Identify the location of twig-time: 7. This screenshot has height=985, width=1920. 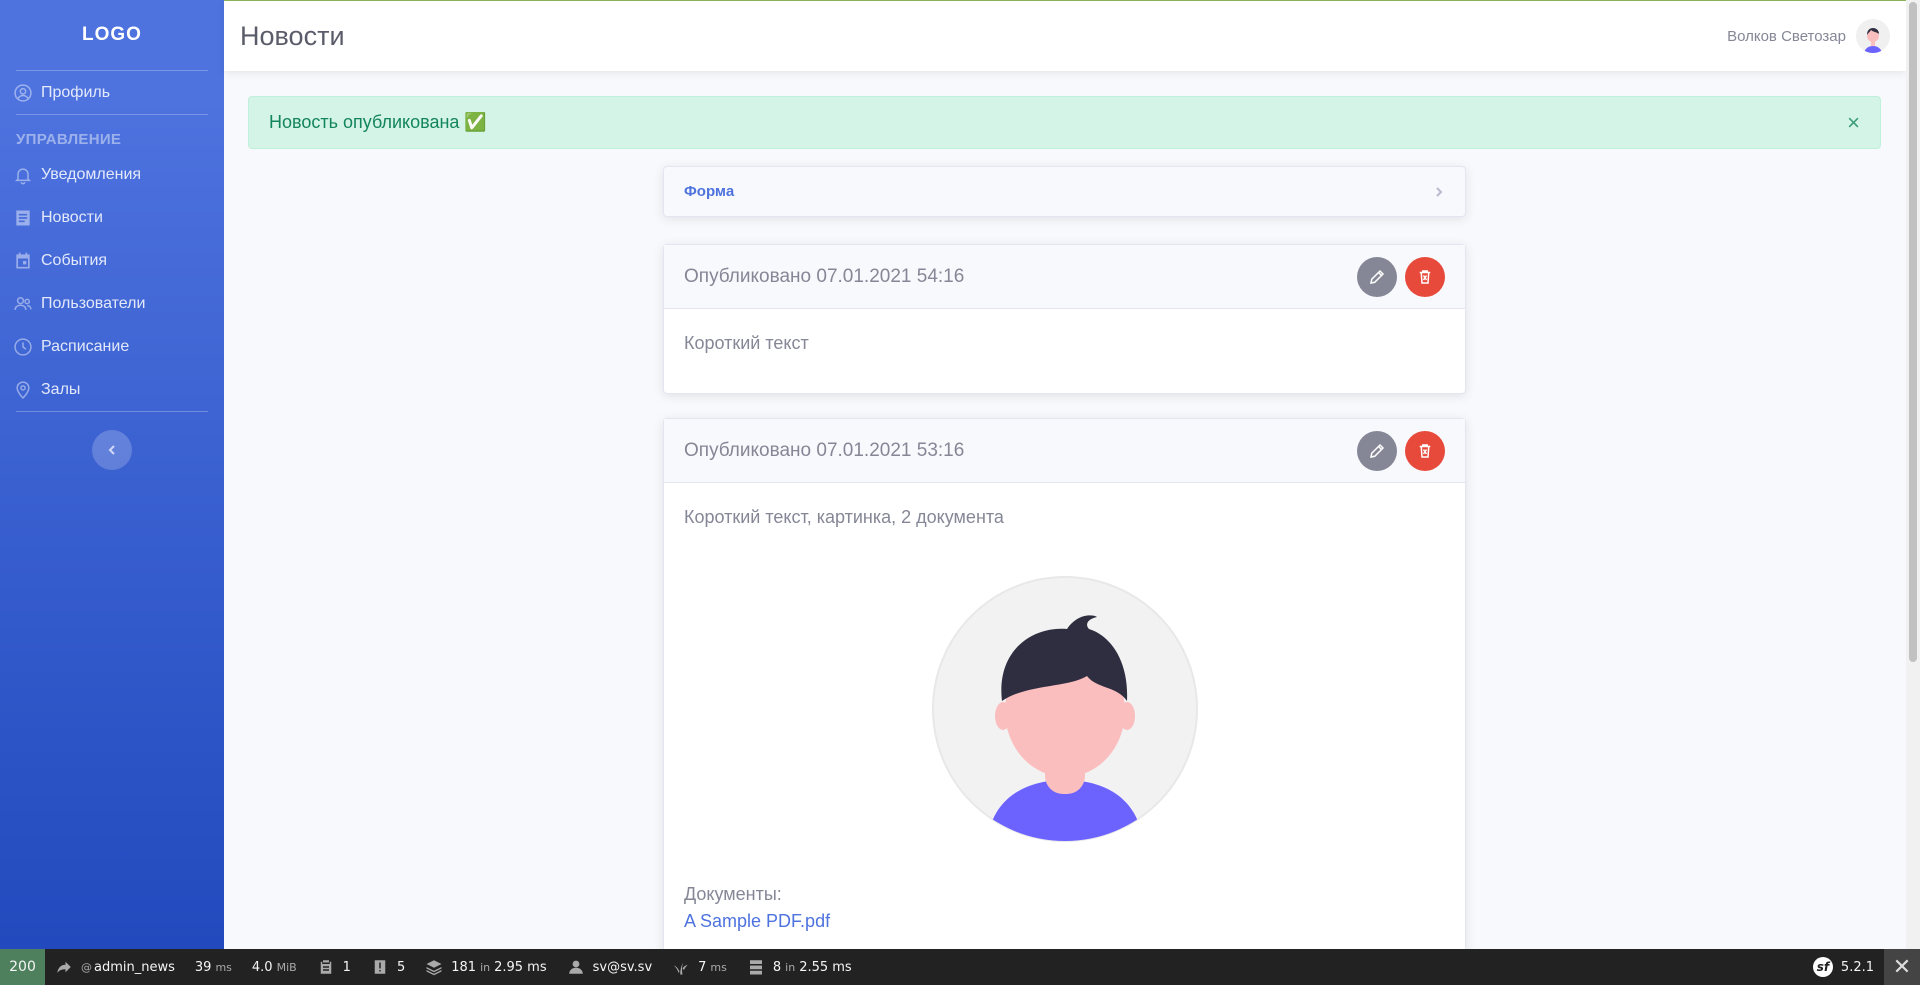
(702, 967).